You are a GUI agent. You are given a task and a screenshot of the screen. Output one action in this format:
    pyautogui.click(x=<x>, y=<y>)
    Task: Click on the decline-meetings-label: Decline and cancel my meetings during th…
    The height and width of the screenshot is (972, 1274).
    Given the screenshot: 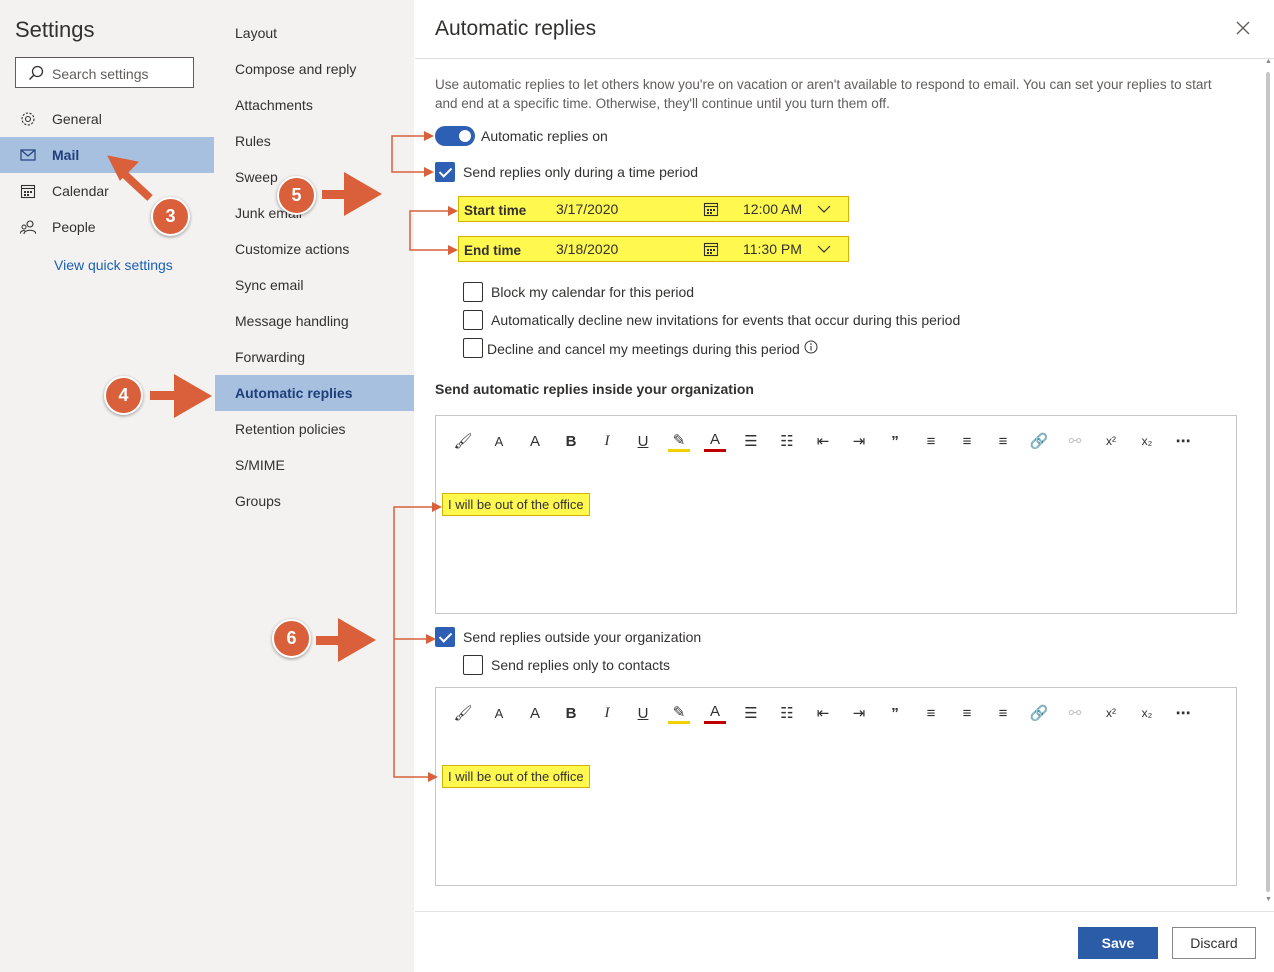 What is the action you would take?
    pyautogui.click(x=643, y=349)
    